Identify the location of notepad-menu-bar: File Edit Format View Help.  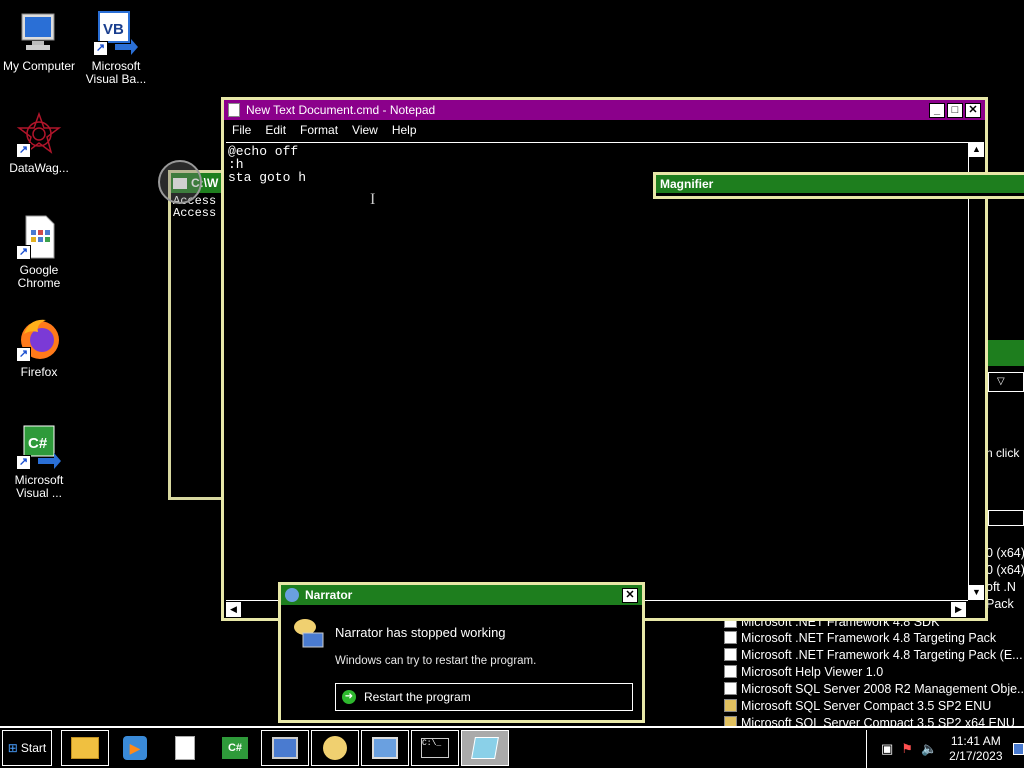
(604, 130).